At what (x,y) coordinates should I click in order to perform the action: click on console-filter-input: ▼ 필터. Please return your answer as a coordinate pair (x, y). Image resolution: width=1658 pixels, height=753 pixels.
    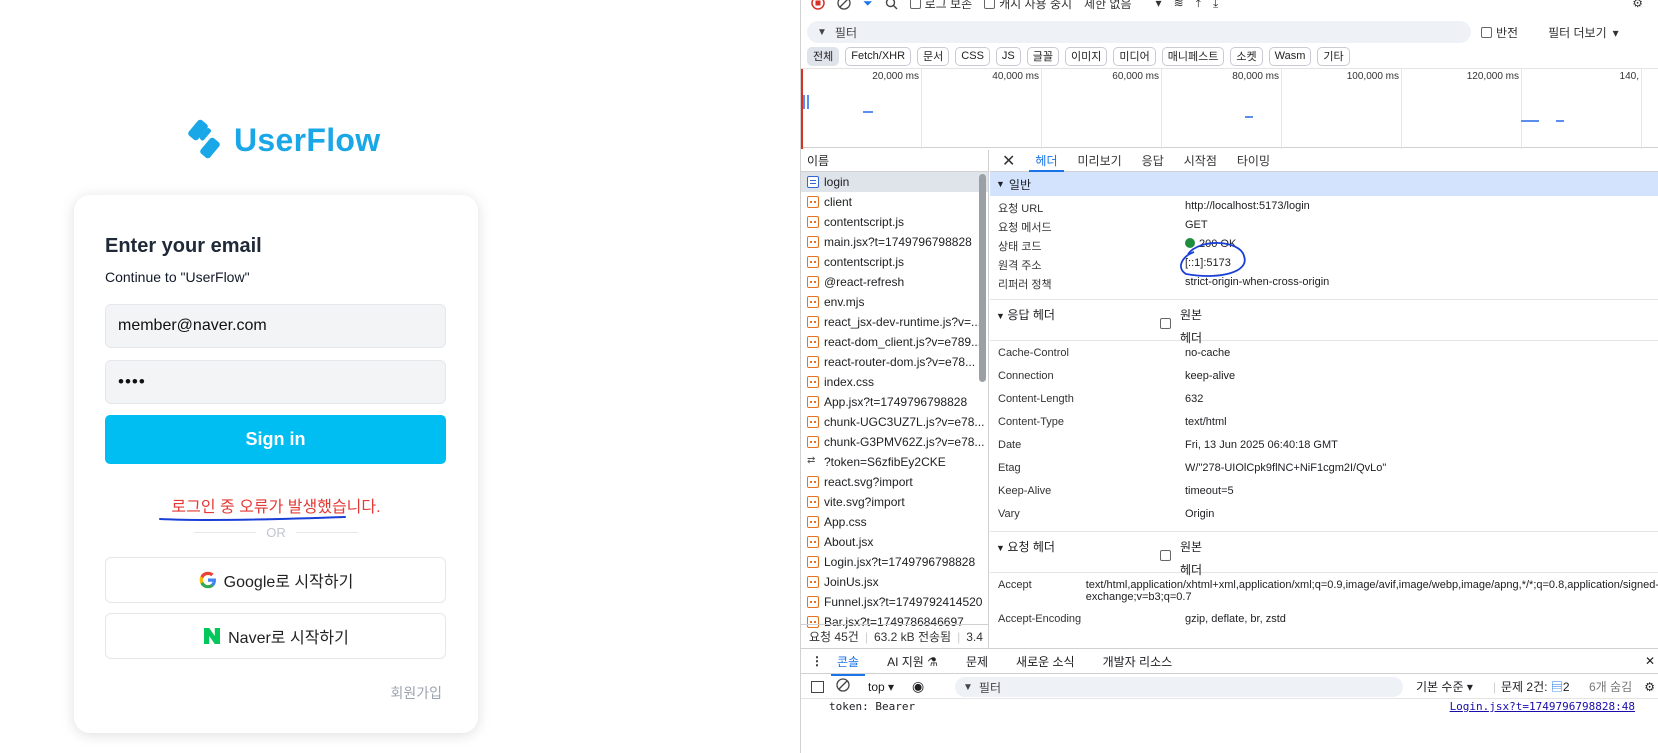
    Looking at the image, I should click on (1179, 687).